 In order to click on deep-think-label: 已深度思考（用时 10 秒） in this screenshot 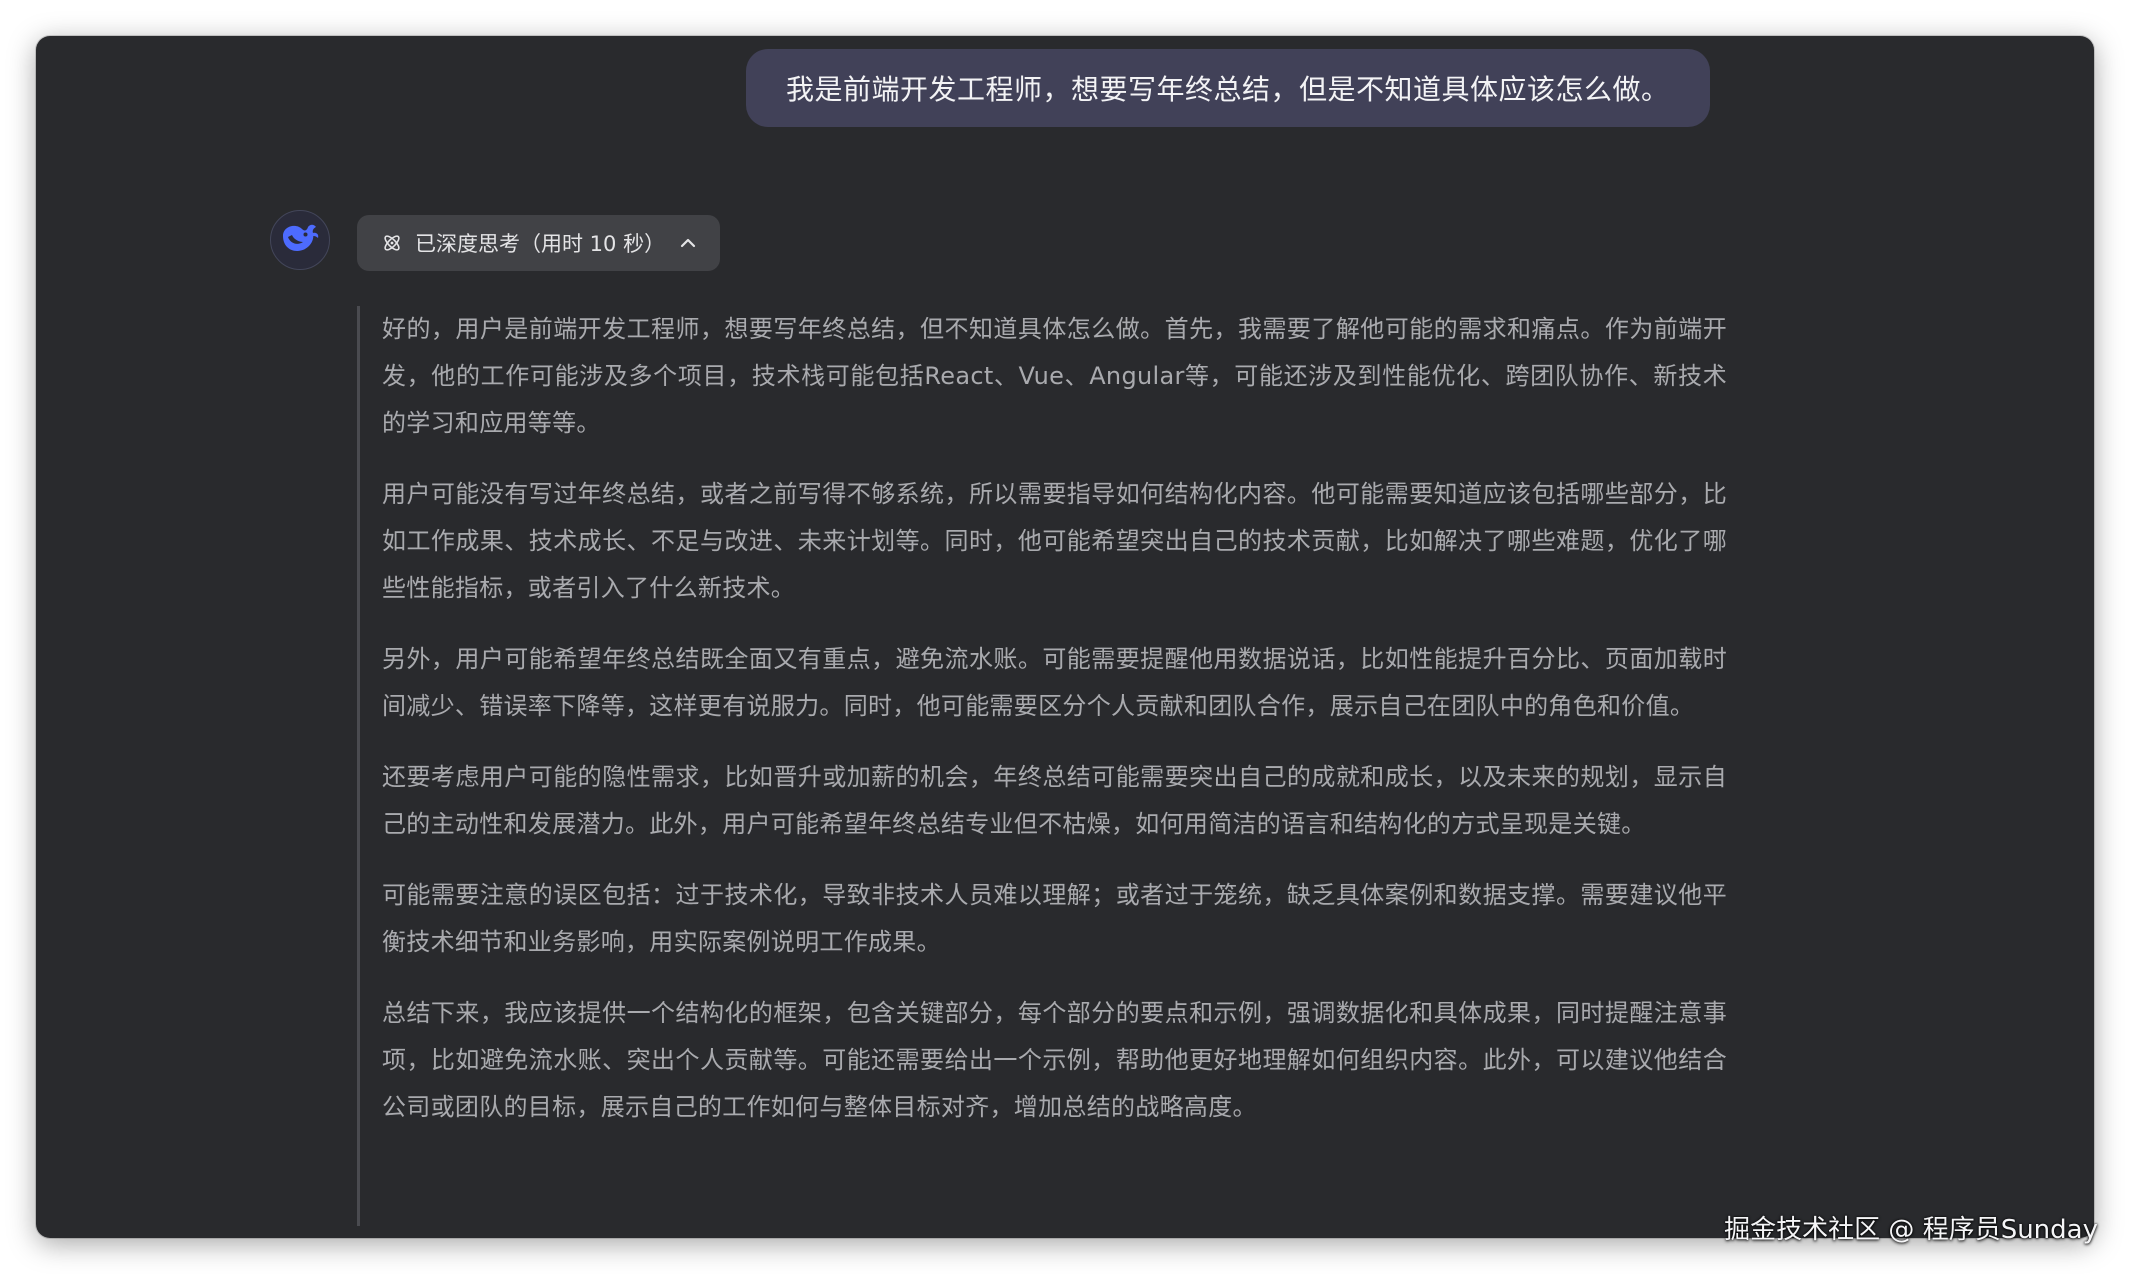, I will do `click(540, 244)`.